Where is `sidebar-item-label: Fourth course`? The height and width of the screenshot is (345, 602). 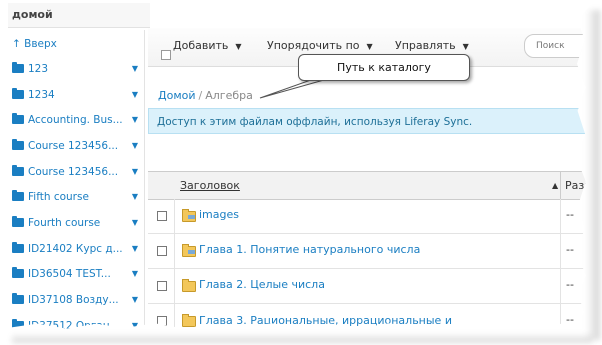 sidebar-item-label: Fourth course is located at coordinates (64, 223).